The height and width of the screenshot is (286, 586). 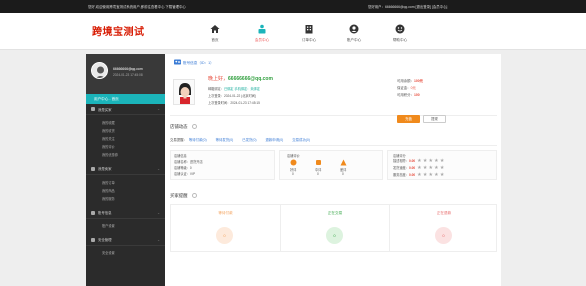 I want to click on awaiting-payment-panel: 等待付款 0, so click(x=225, y=228).